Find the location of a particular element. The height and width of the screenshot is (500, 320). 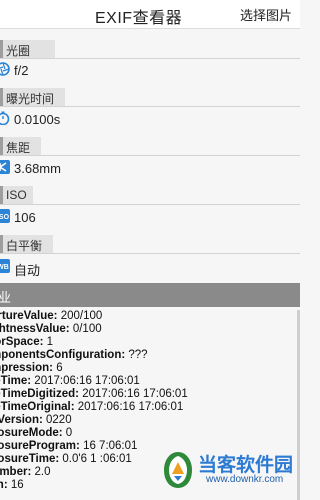

exif-key: rightnessValue: is located at coordinates (35, 329).